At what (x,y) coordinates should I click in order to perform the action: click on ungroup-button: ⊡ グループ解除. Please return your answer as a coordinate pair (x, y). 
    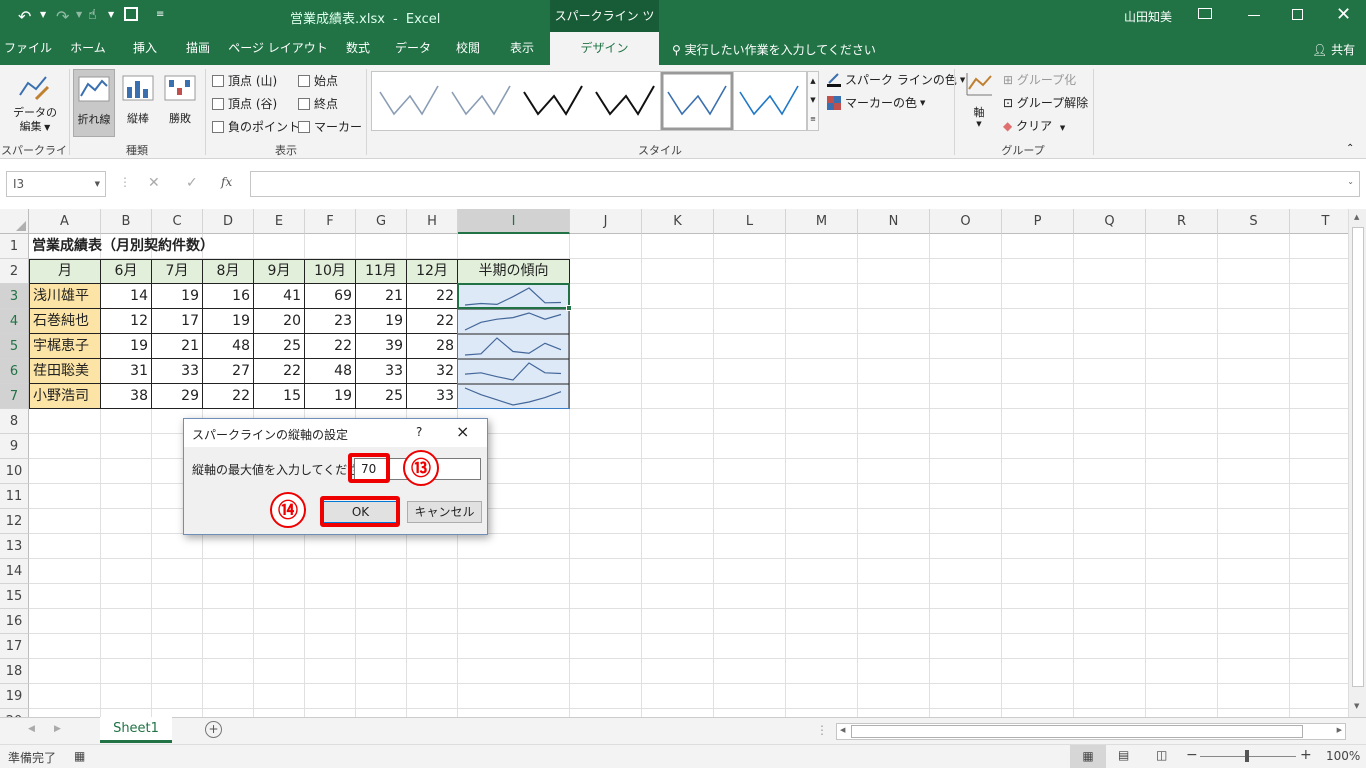
    Looking at the image, I should click on (1045, 102).